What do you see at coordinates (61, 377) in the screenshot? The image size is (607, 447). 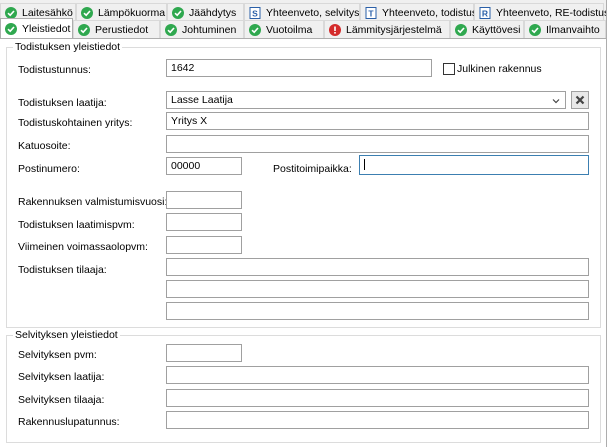 I see `selvitys-laatija-label: Selvityksen laatija:` at bounding box center [61, 377].